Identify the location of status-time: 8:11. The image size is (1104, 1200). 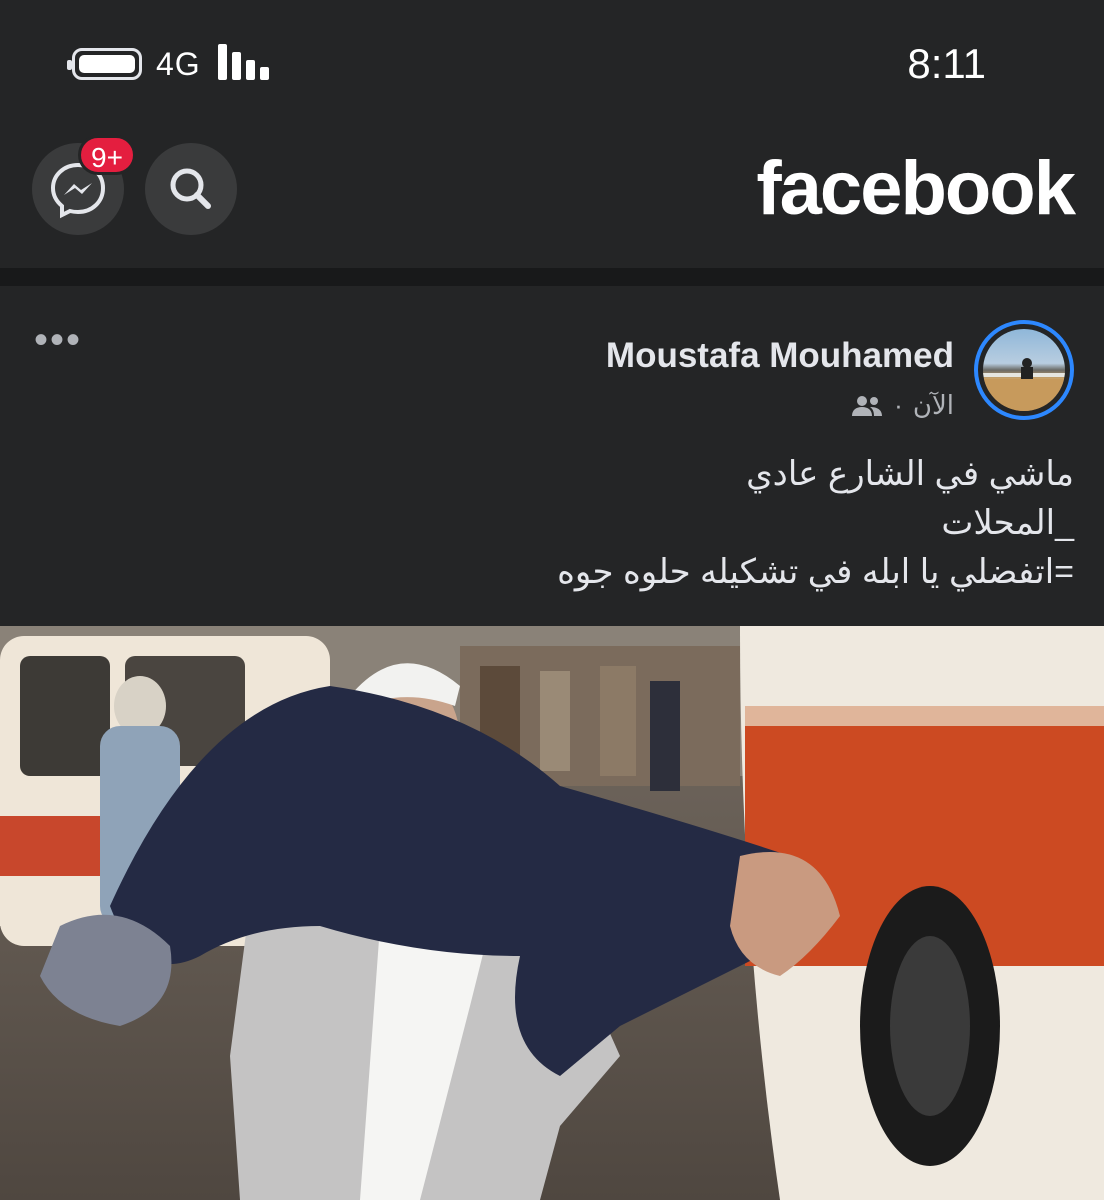
(946, 63).